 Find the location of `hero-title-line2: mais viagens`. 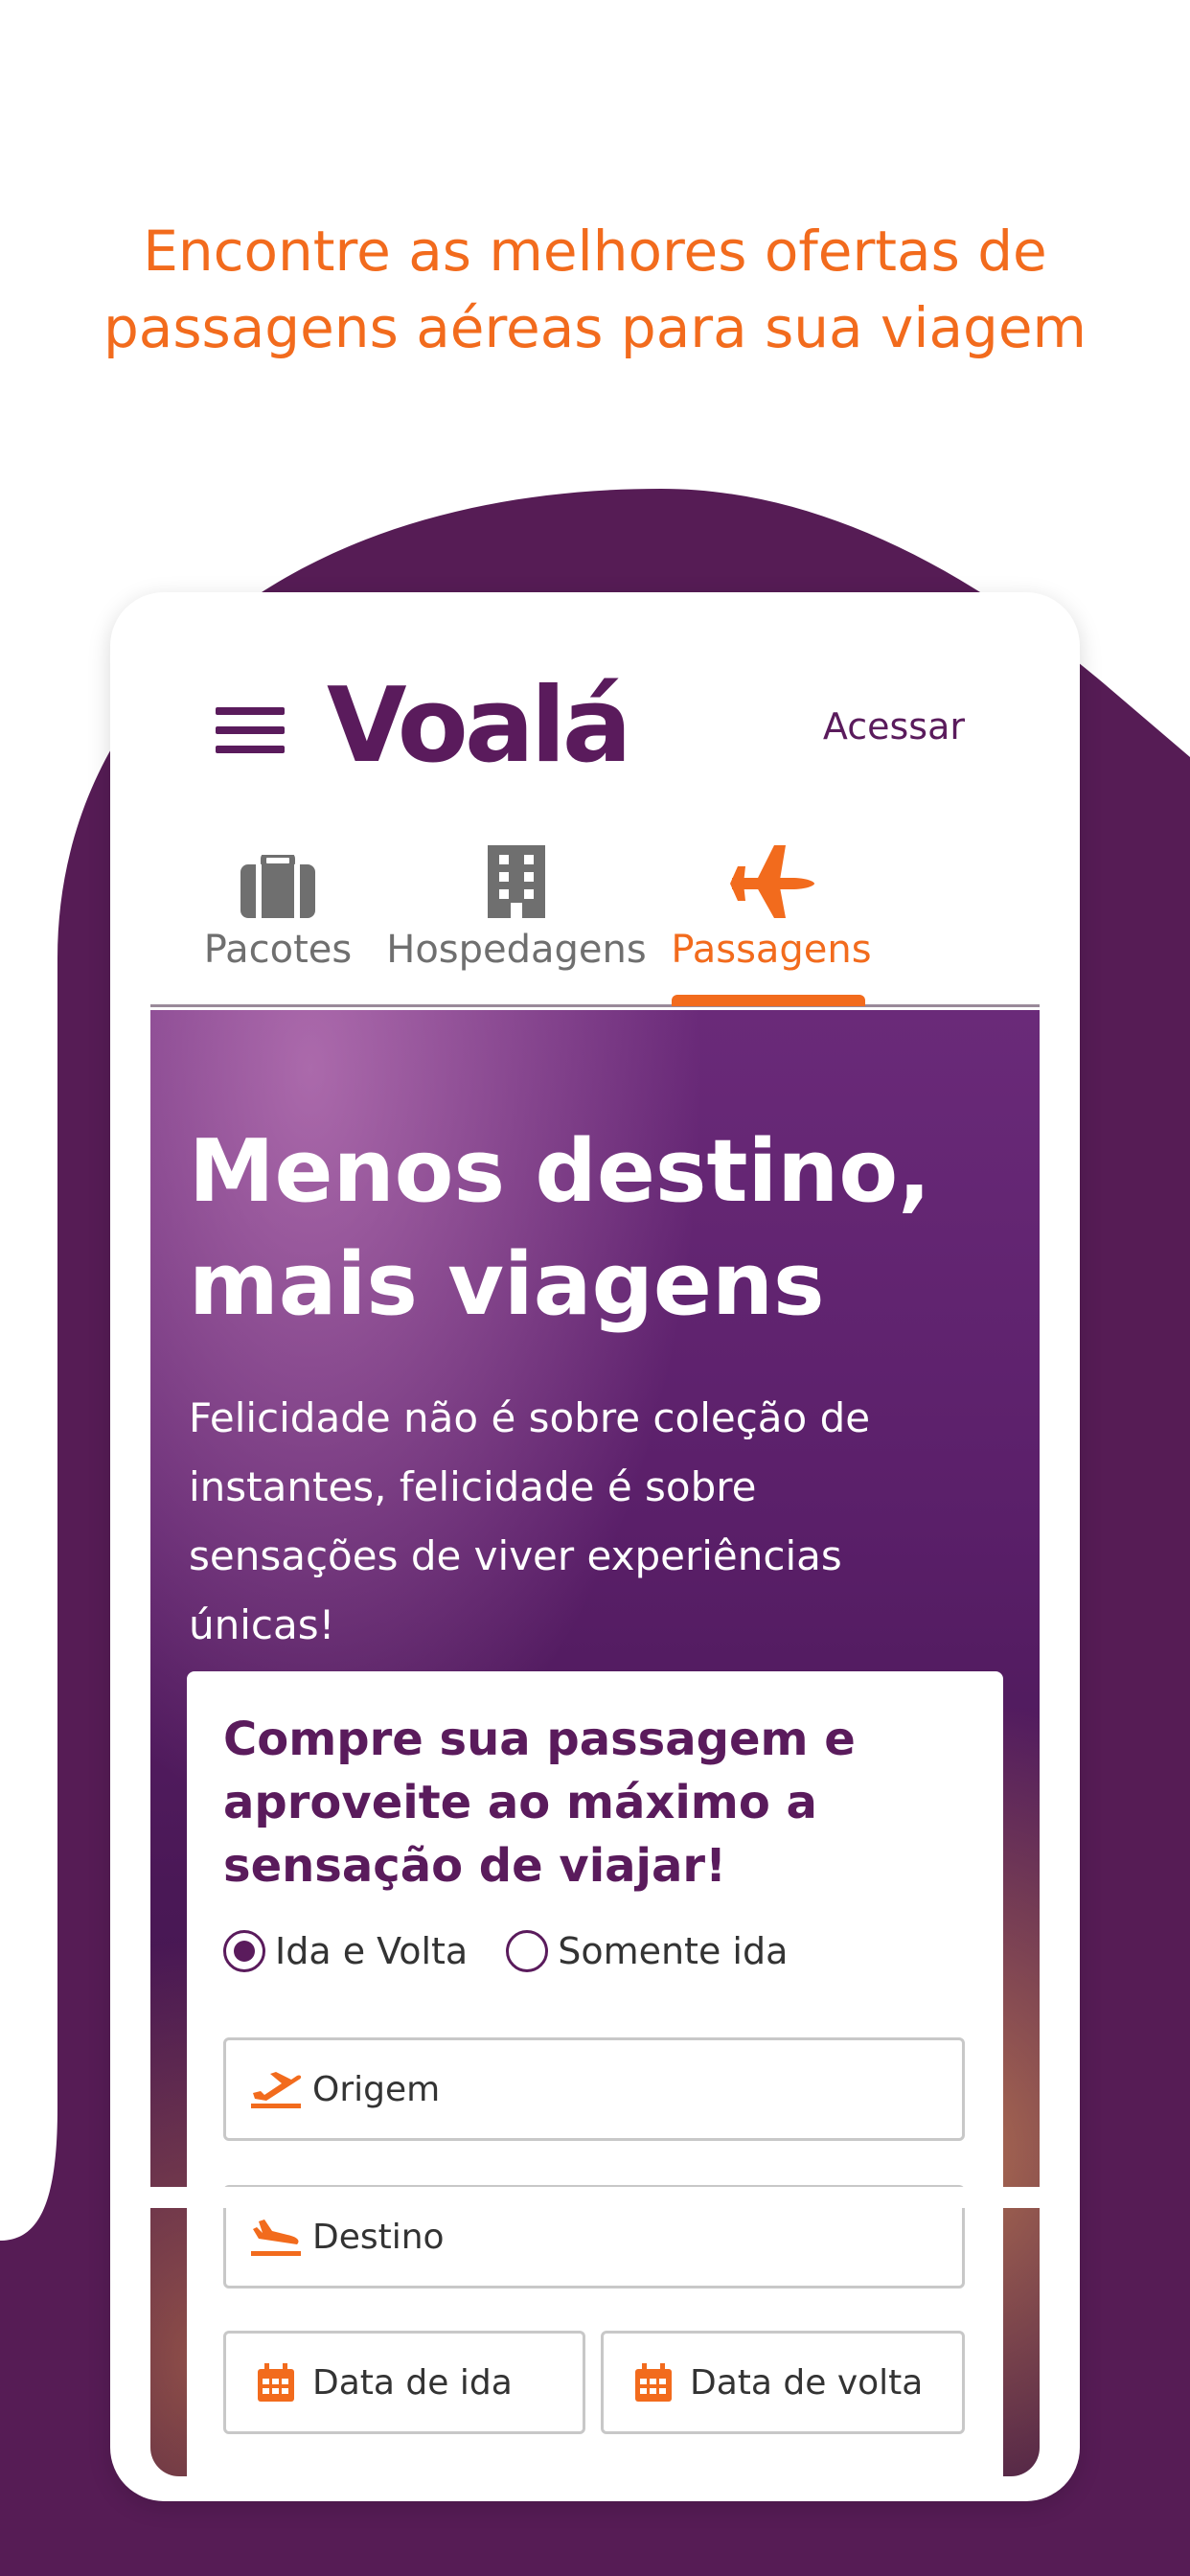

hero-title-line2: mais viagens is located at coordinates (507, 1284).